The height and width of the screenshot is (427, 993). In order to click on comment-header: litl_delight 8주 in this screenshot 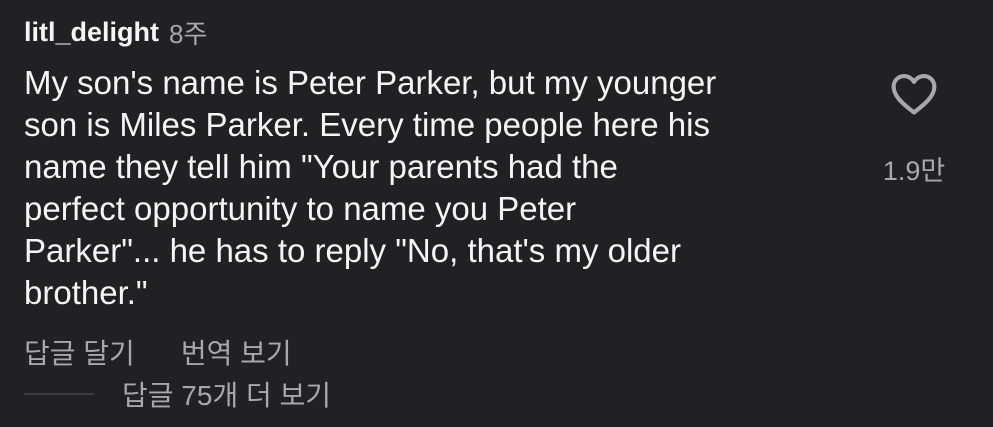, I will do `click(115, 32)`.